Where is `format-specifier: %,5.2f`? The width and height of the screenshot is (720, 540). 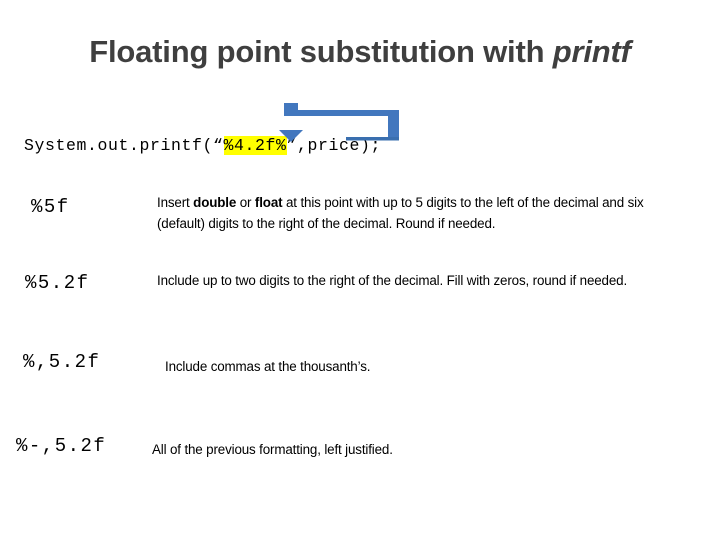
format-specifier: %,5.2f is located at coordinates (62, 362).